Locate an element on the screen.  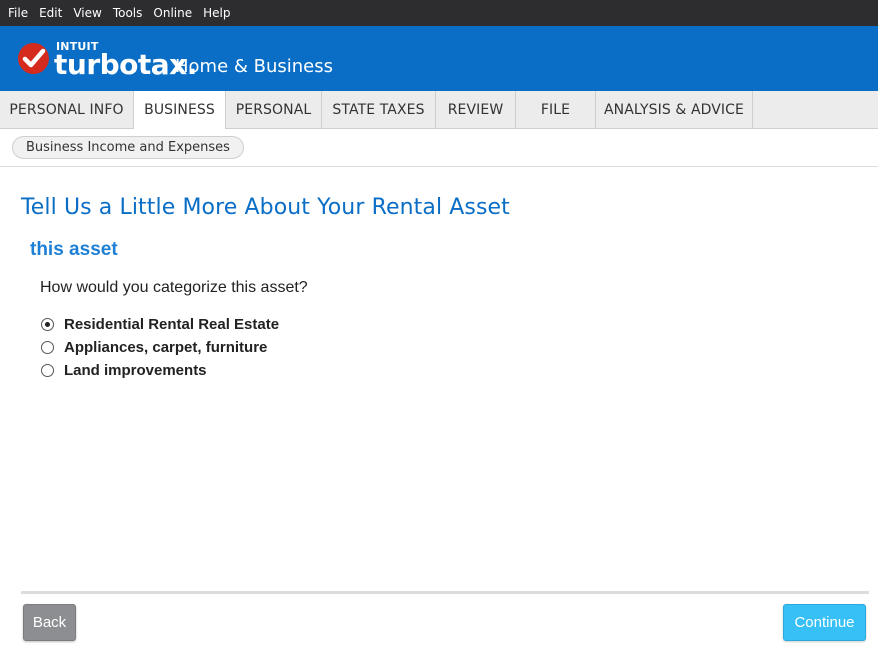
option-appliances: Appliances, carpet, furniture is located at coordinates (160, 347).